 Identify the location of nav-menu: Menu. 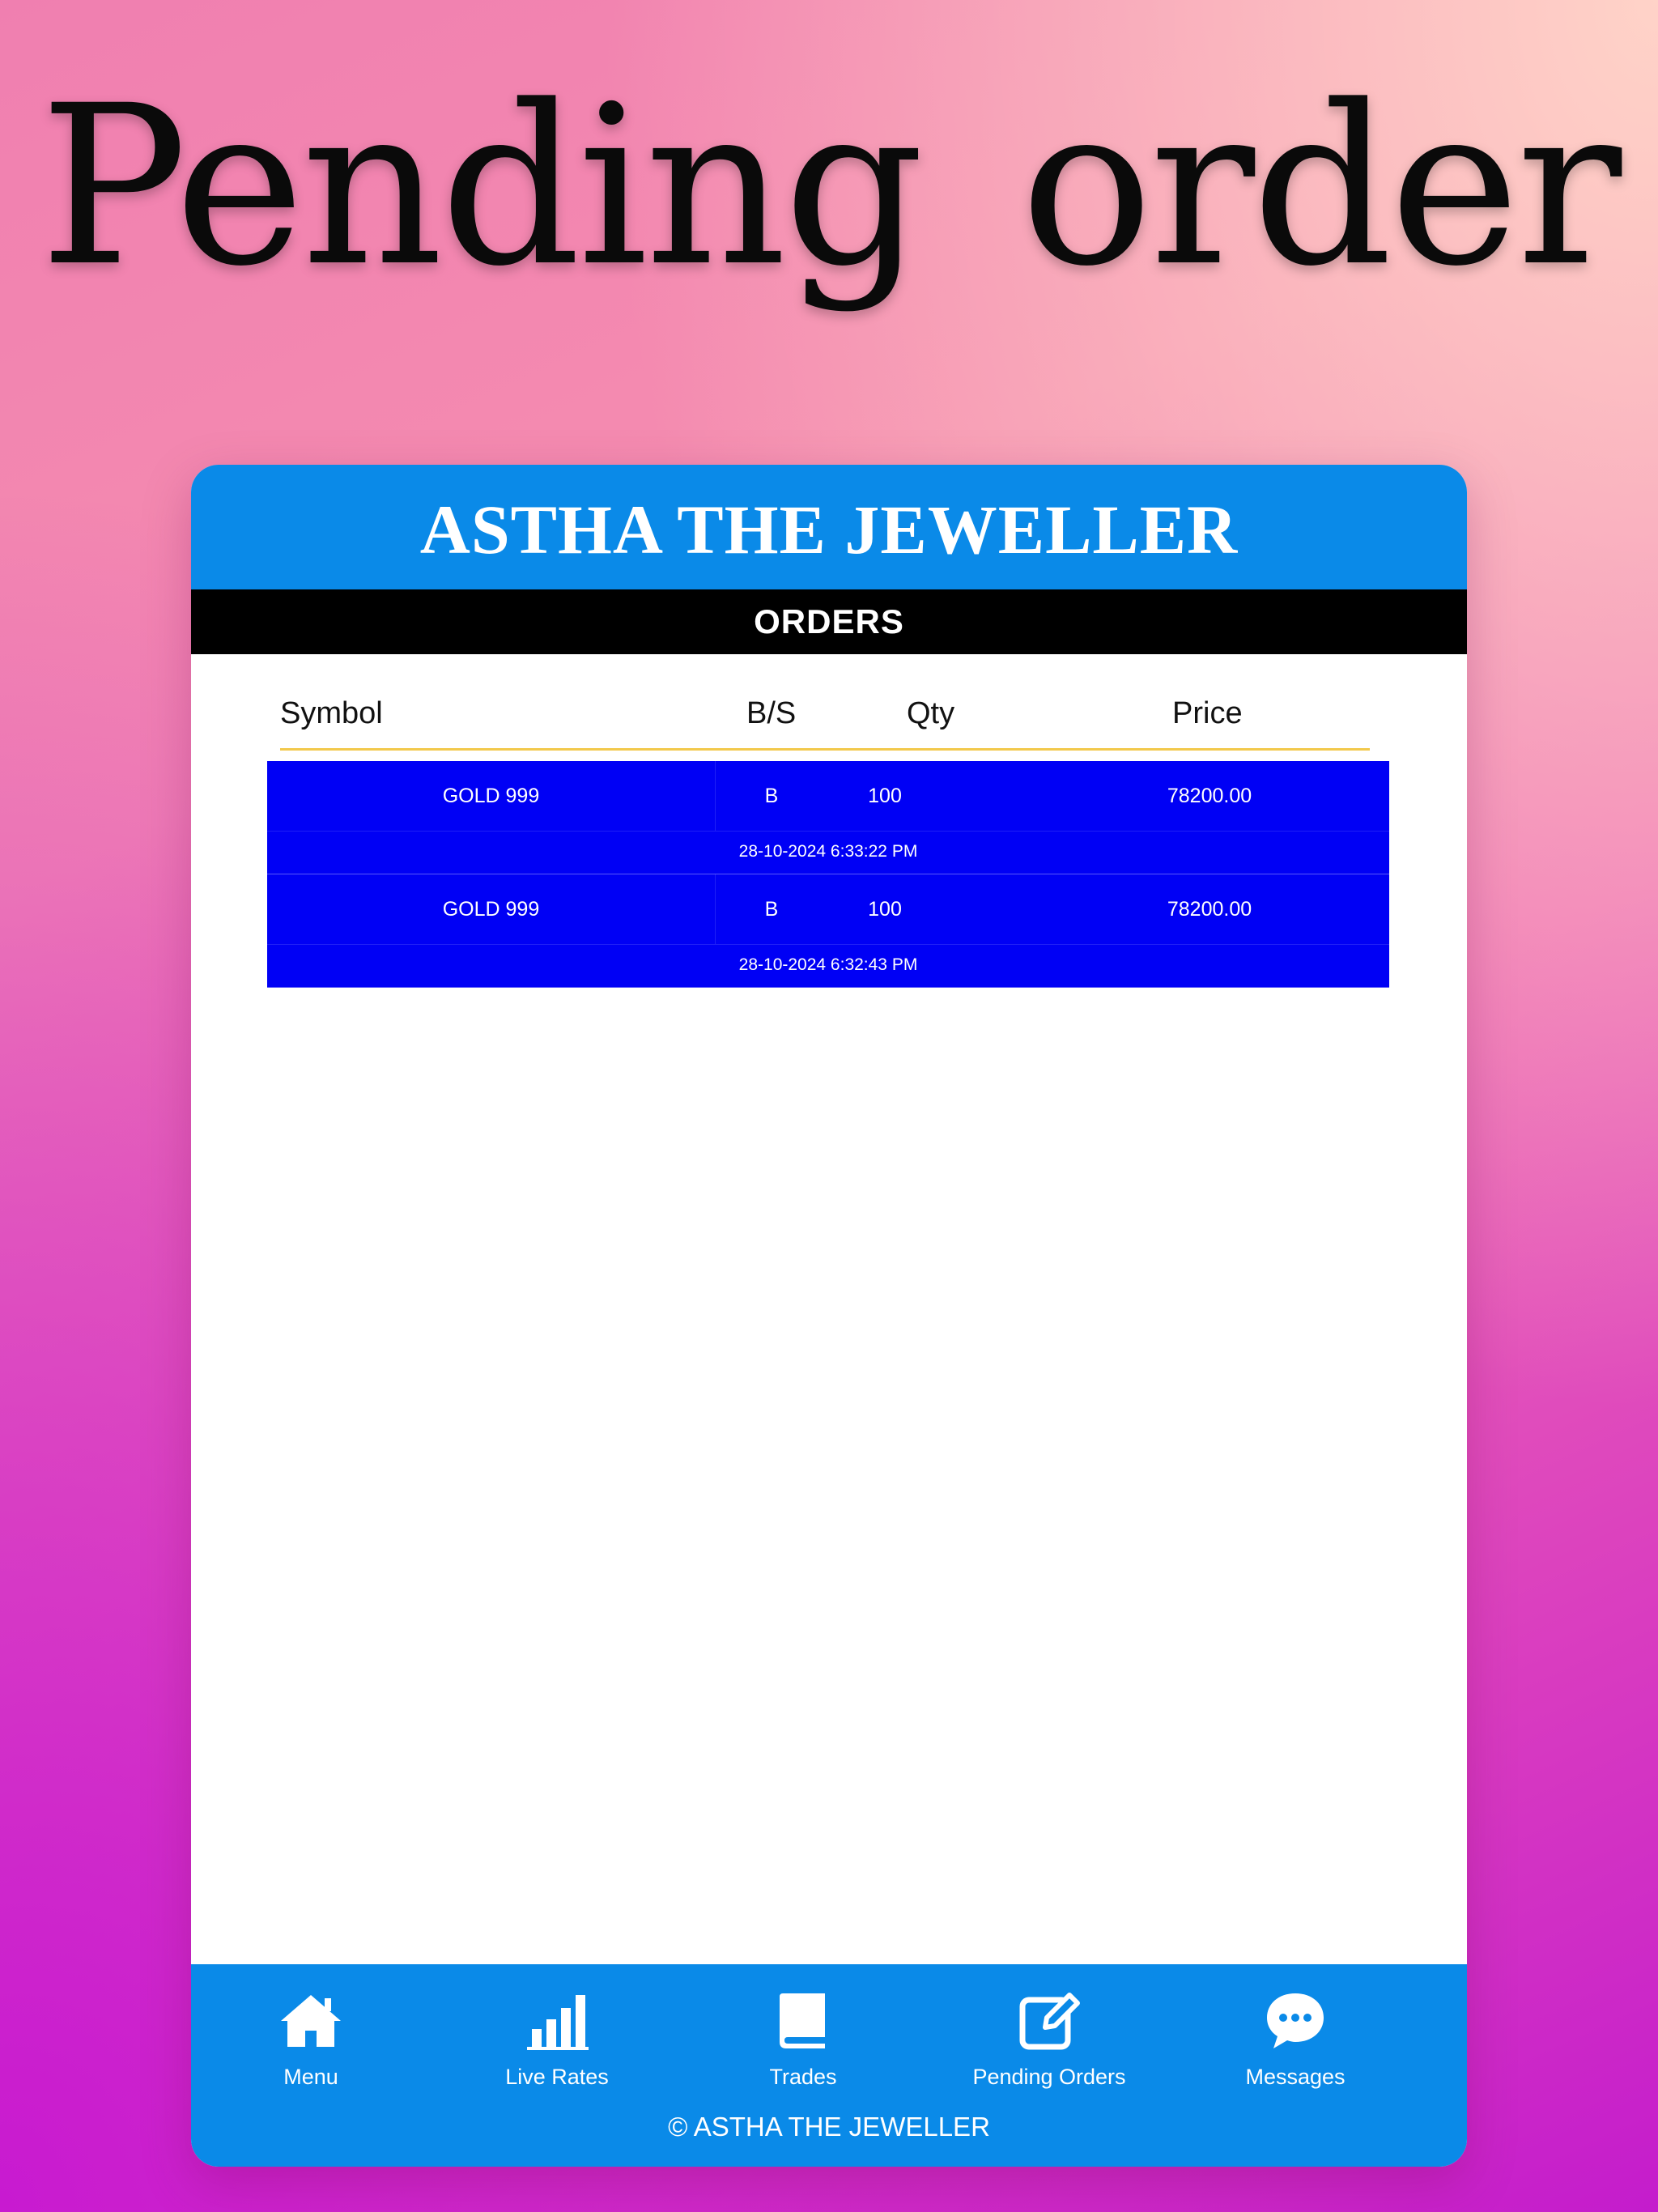
(311, 2042).